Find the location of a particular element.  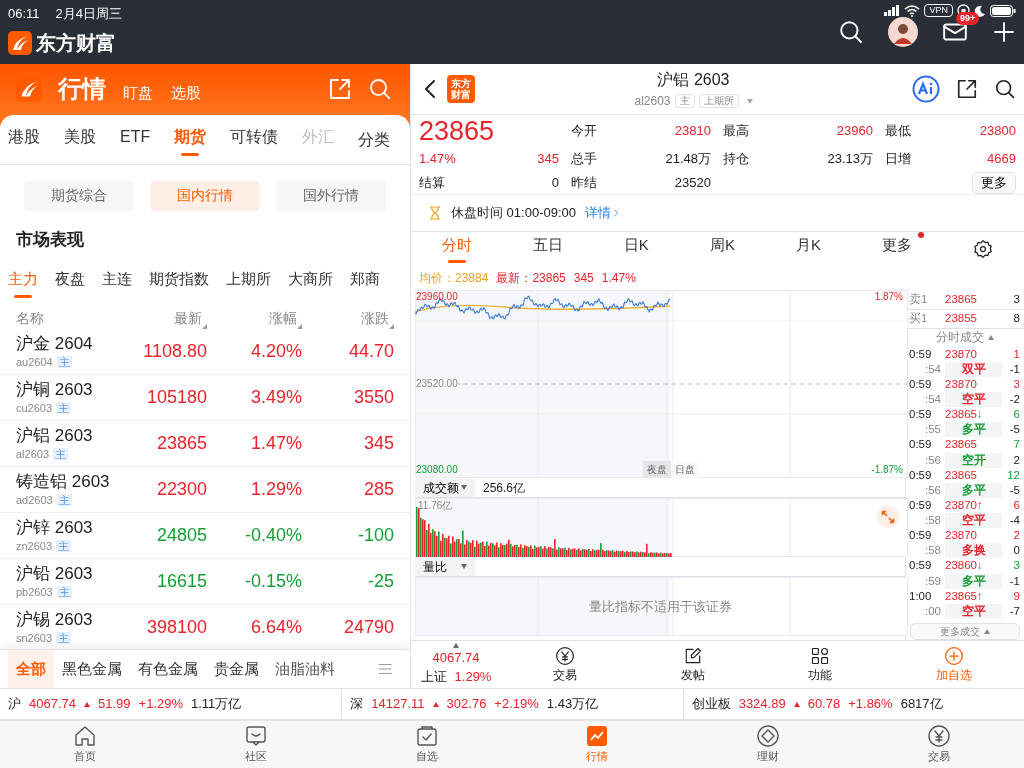

exchange-tab: 期货指数 is located at coordinates (179, 283).